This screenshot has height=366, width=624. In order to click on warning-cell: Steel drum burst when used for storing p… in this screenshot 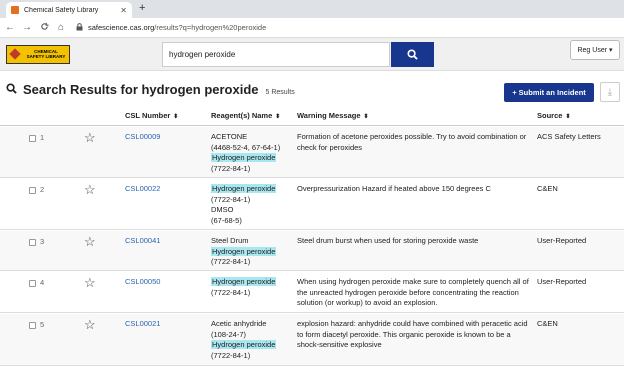, I will do `click(388, 240)`.